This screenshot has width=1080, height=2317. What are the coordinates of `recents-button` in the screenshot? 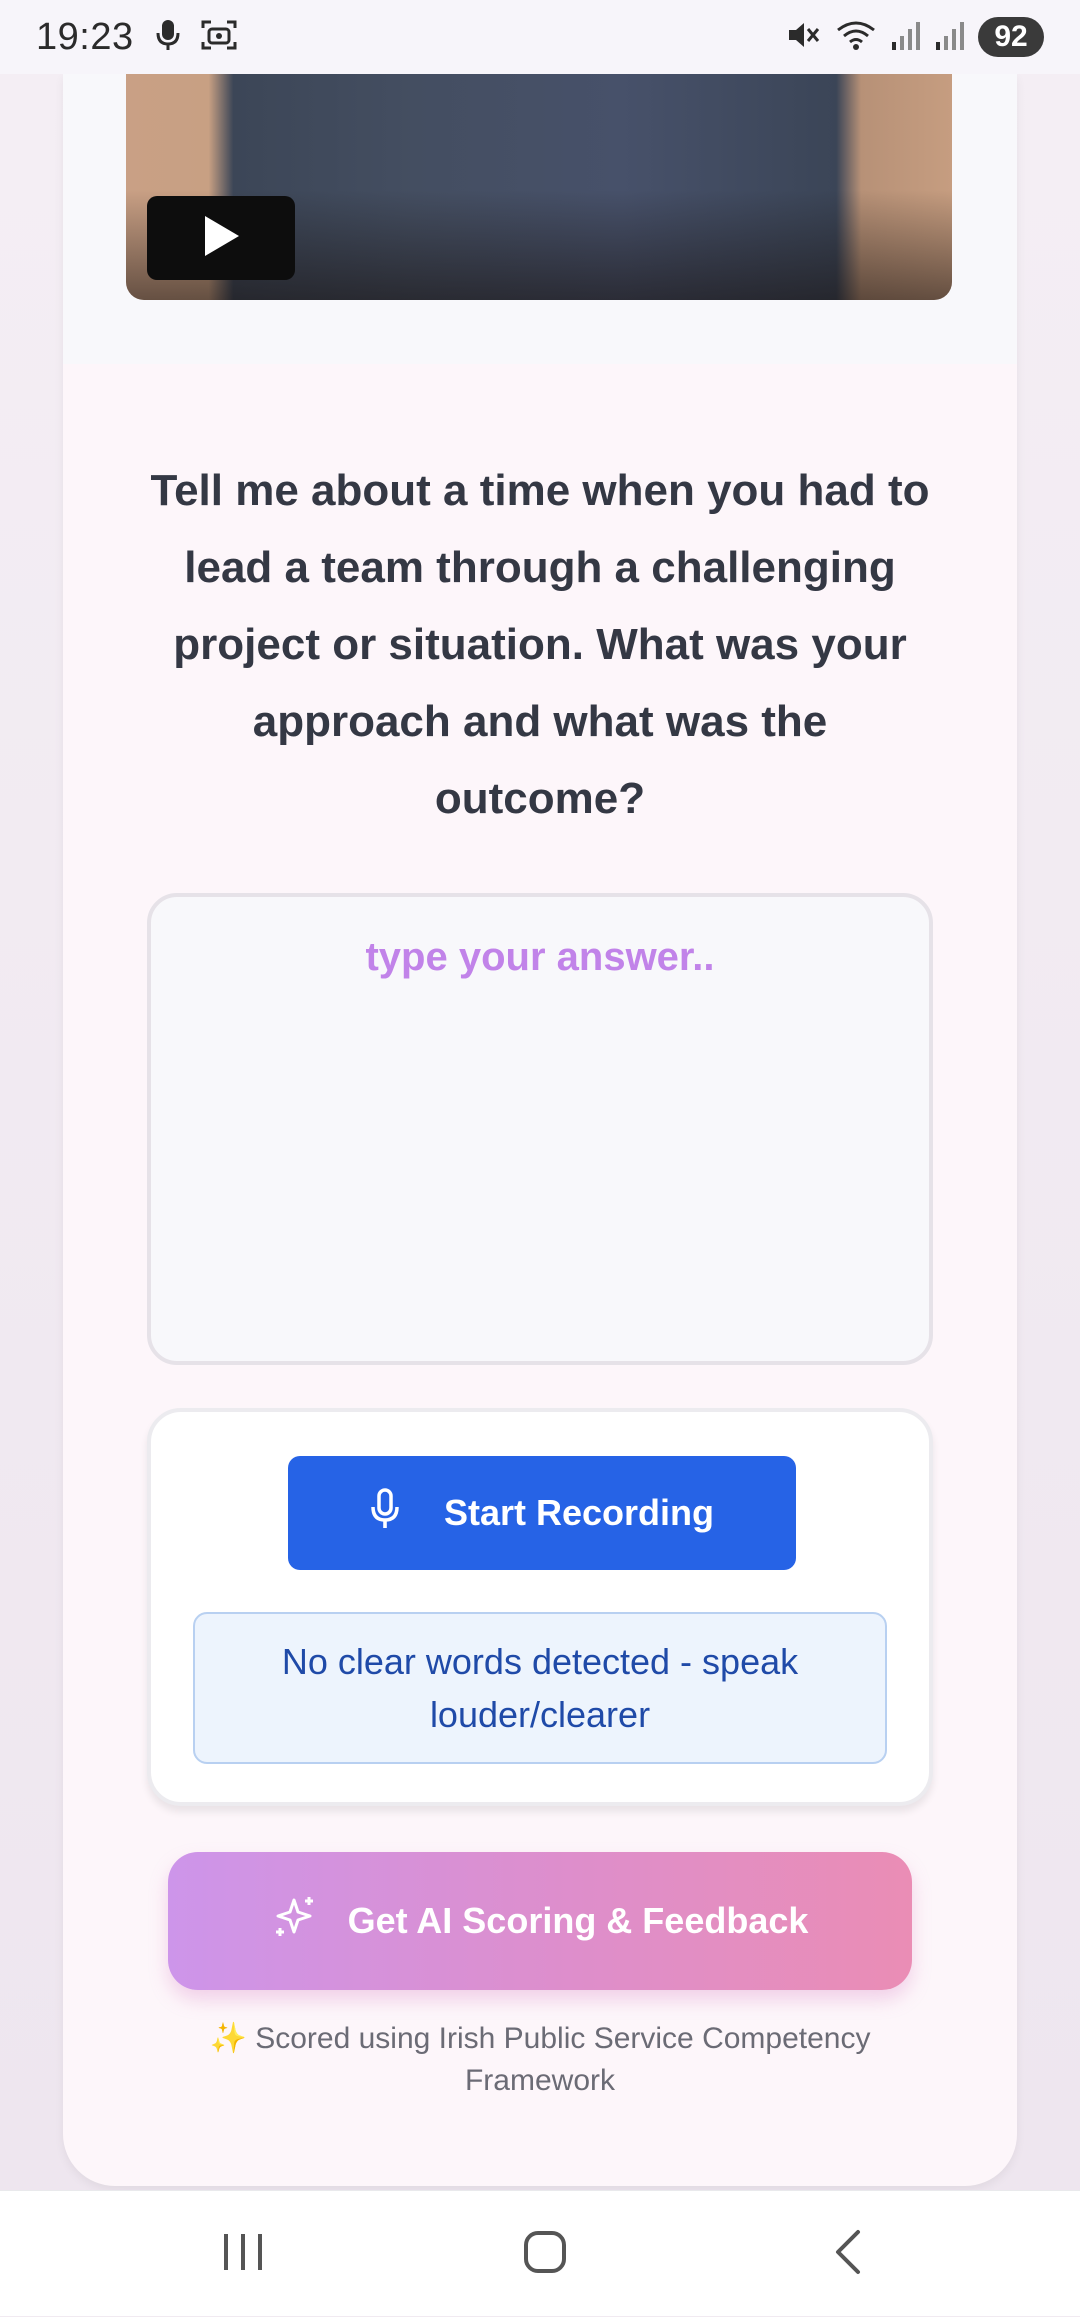 It's located at (243, 2254).